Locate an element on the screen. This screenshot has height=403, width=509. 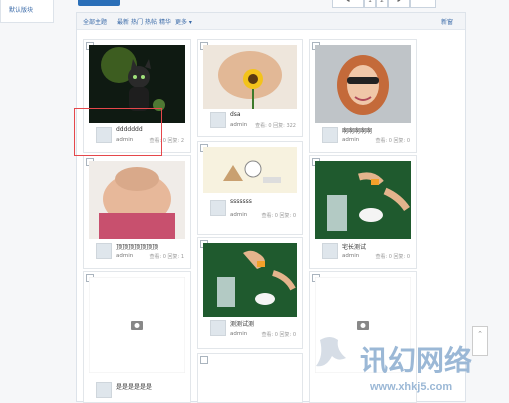
sidebar: 默认版块 is located at coordinates (27, 11).